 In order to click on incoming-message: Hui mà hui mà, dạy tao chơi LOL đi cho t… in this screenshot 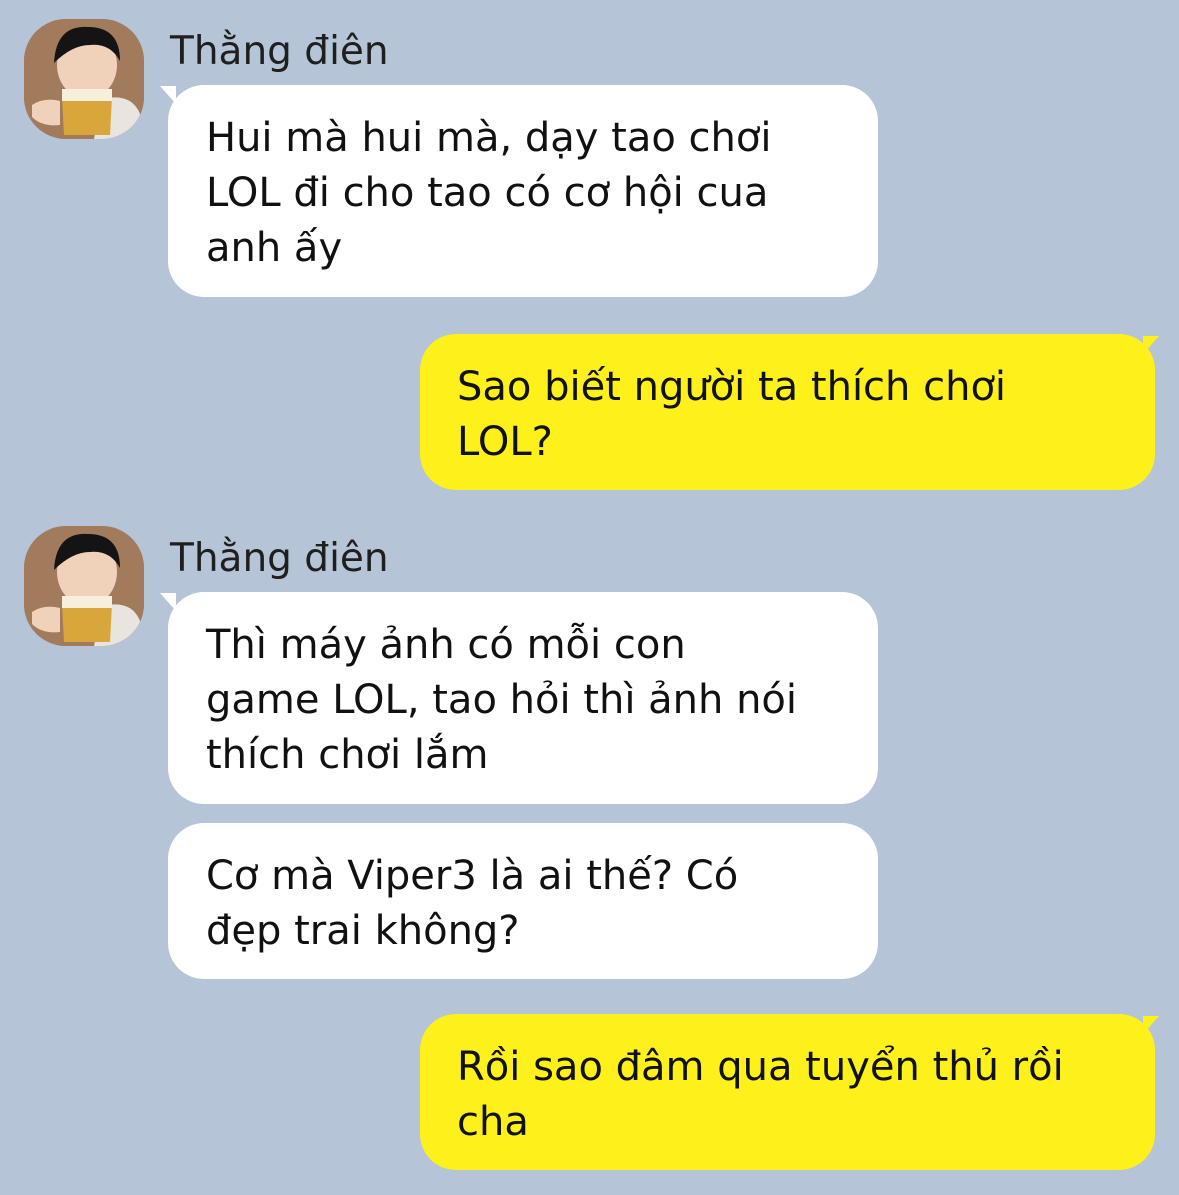, I will do `click(523, 191)`.